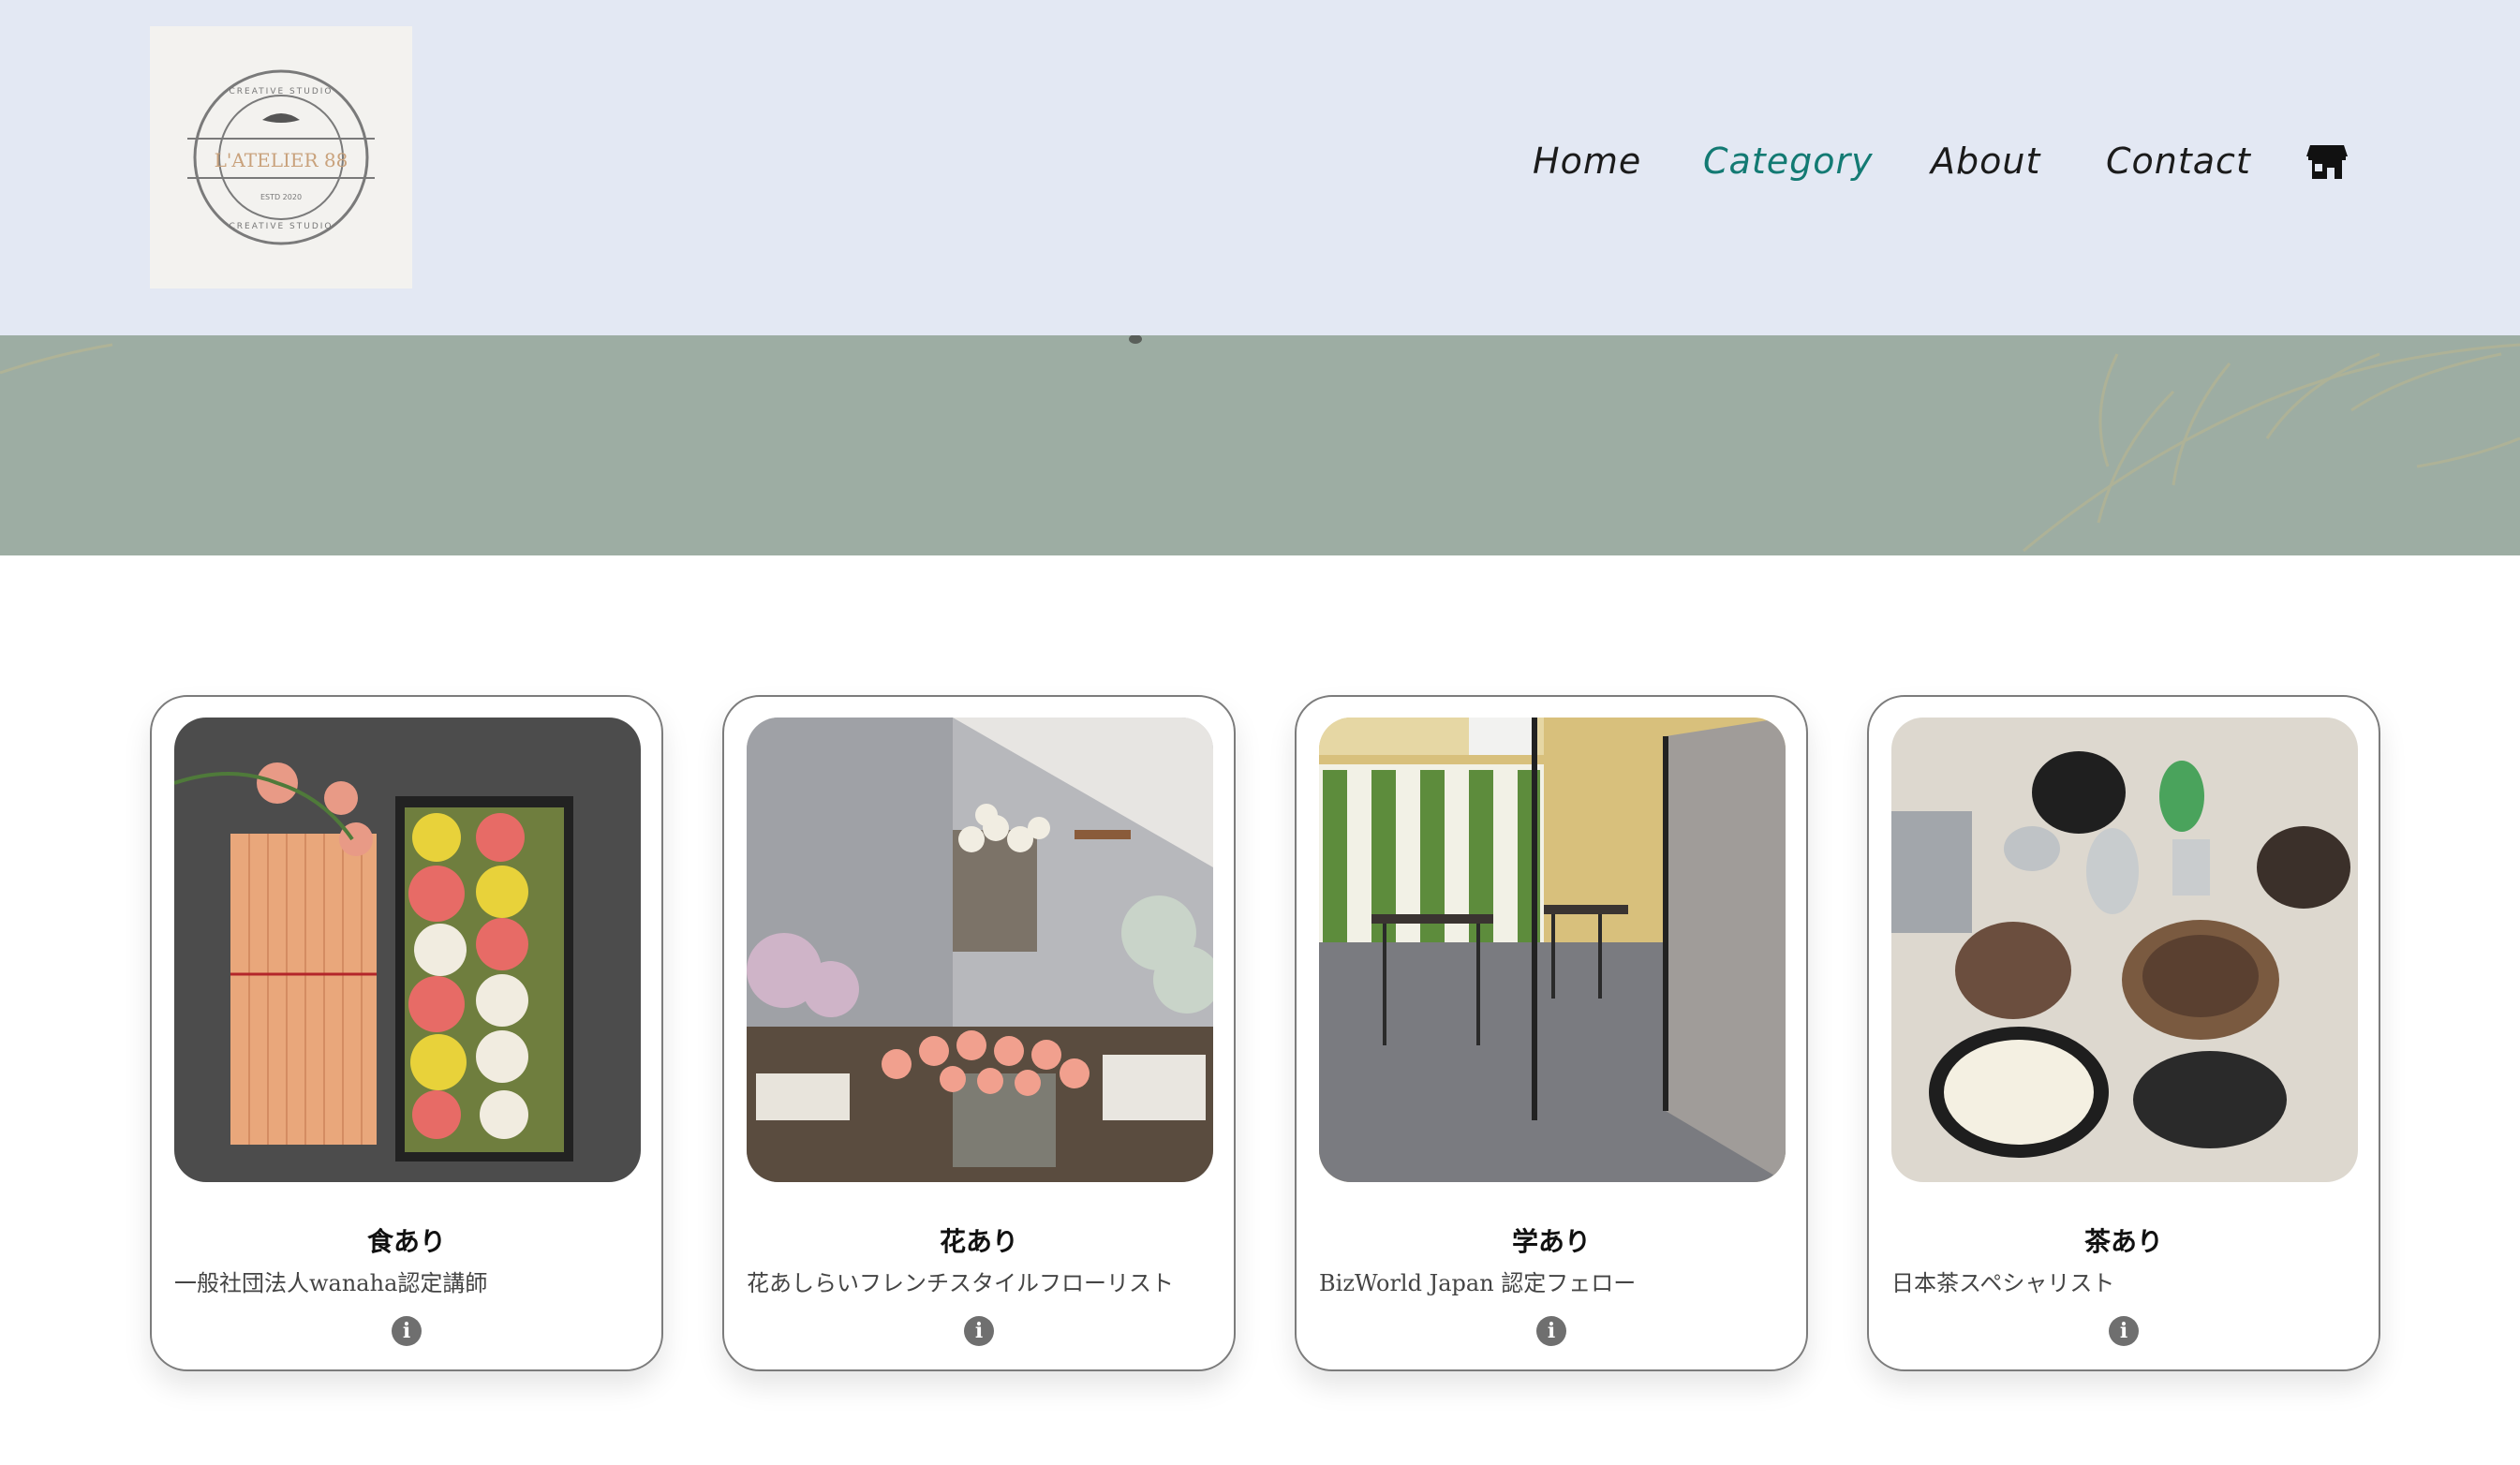  What do you see at coordinates (2178, 161) in the screenshot?
I see `nav-contact: Contact` at bounding box center [2178, 161].